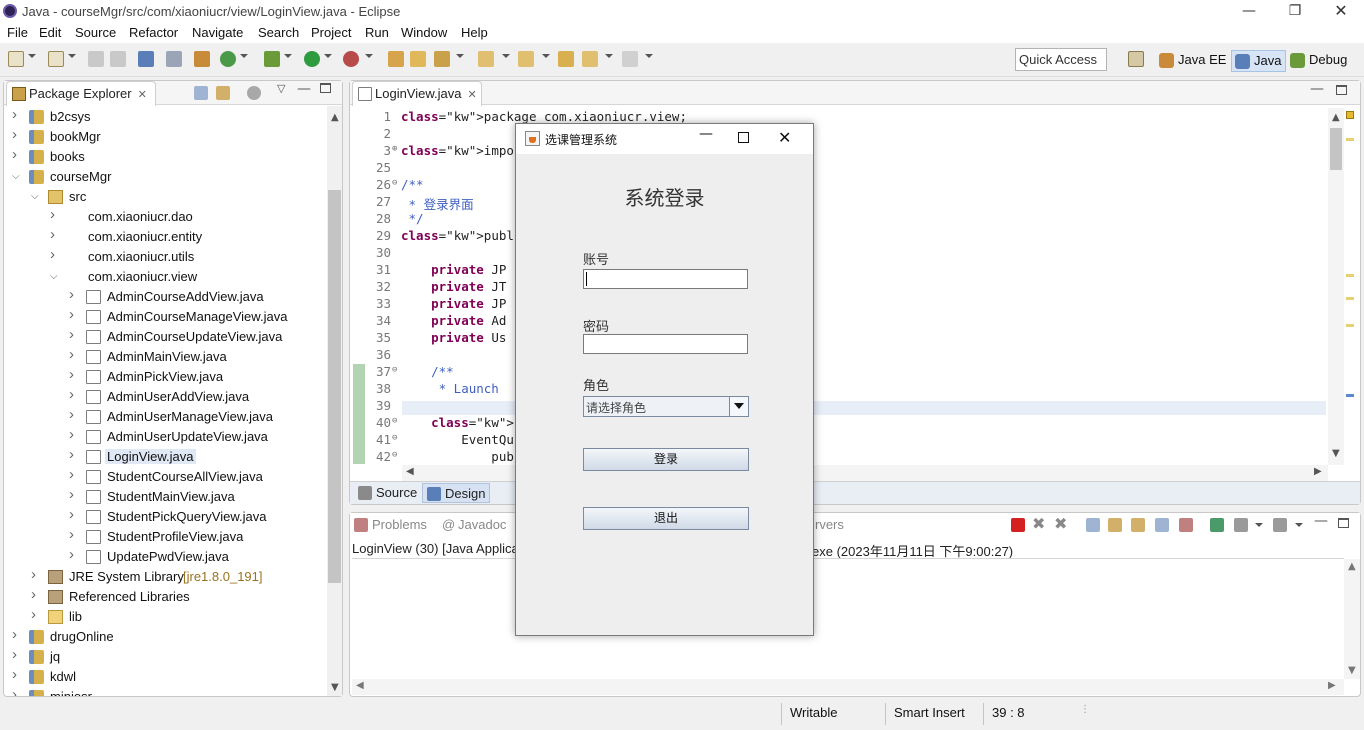 The image size is (1364, 730). I want to click on filter-icon, so click(254, 93).